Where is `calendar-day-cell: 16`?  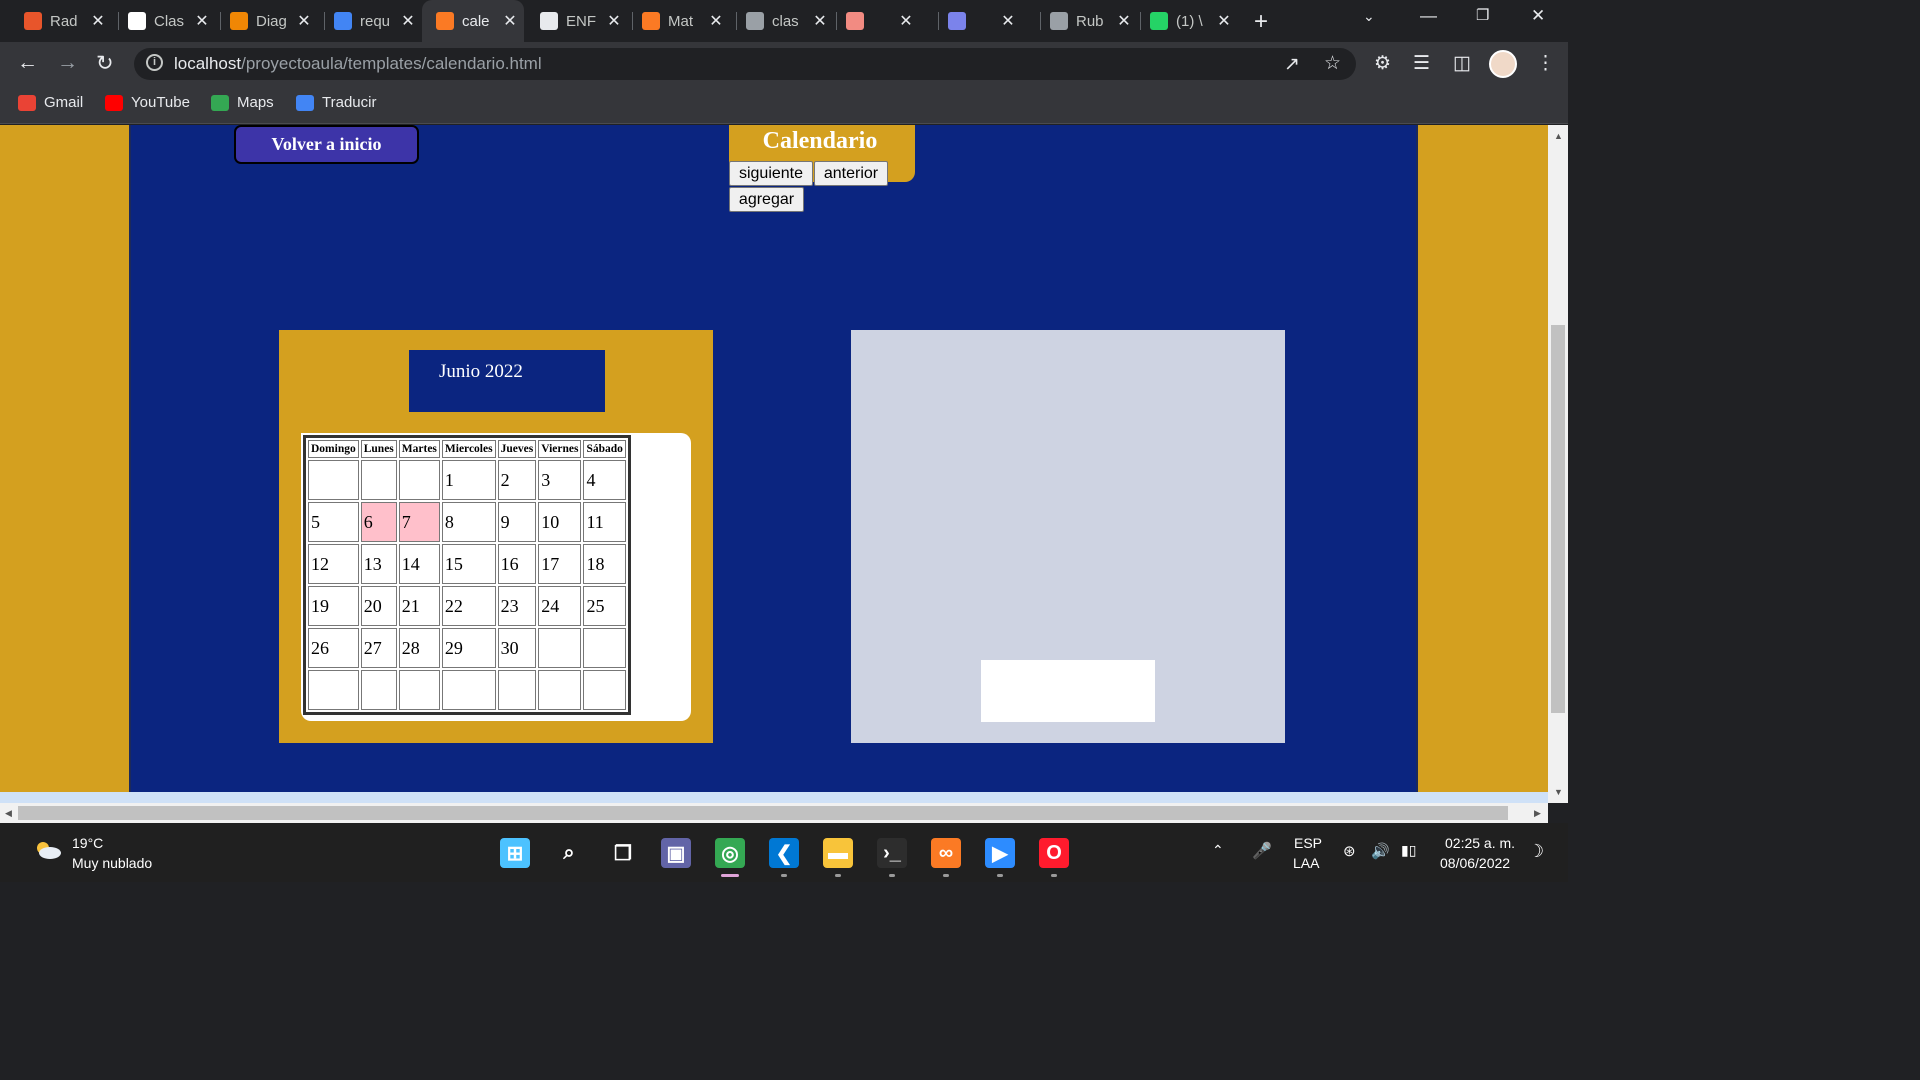
calendar-day-cell: 16 is located at coordinates (517, 564).